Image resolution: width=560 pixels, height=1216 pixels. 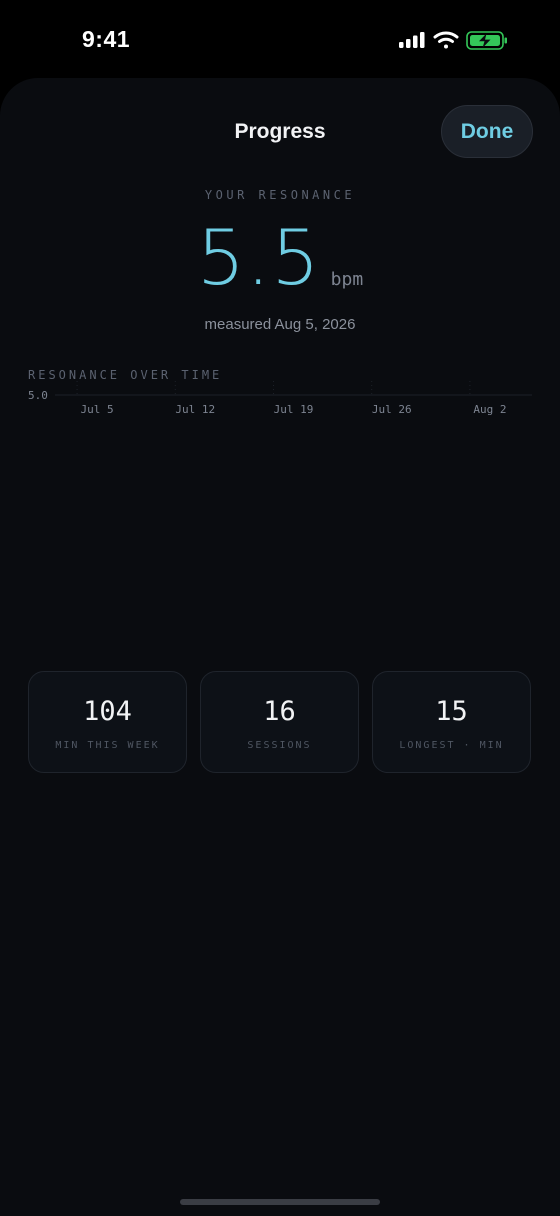 What do you see at coordinates (280, 195) in the screenshot?
I see `resonance-eyebrow: YOUR RESONANCE` at bounding box center [280, 195].